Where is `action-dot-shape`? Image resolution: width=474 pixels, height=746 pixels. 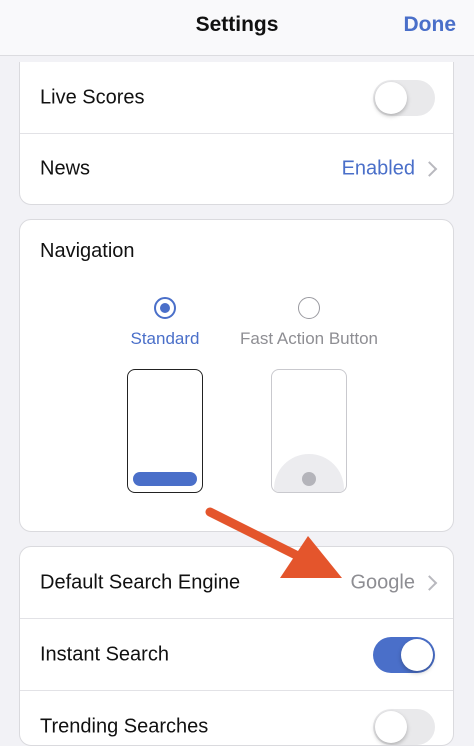
action-dot-shape is located at coordinates (309, 479).